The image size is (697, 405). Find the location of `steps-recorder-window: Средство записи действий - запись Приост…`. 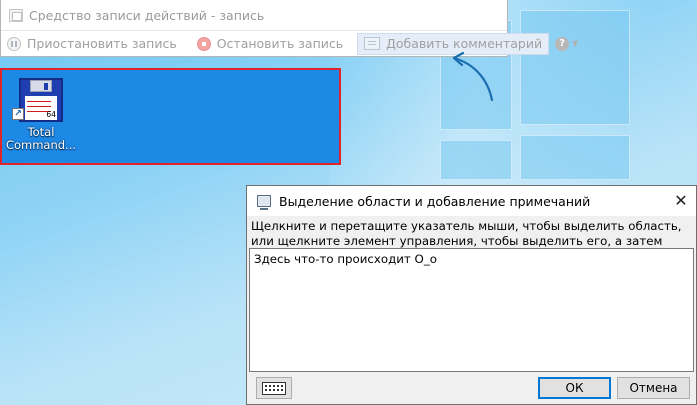

steps-recorder-window: Средство записи действий - запись Приост… is located at coordinates (289, 28).